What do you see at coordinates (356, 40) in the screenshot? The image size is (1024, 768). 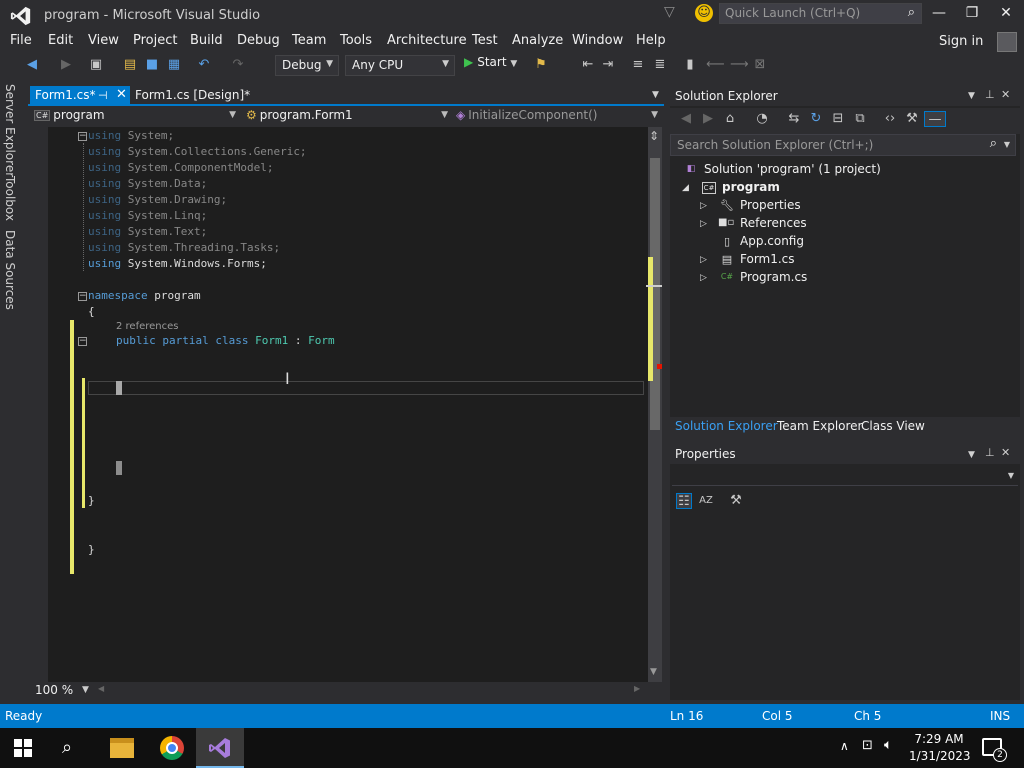 I see `menu-tools: Tools` at bounding box center [356, 40].